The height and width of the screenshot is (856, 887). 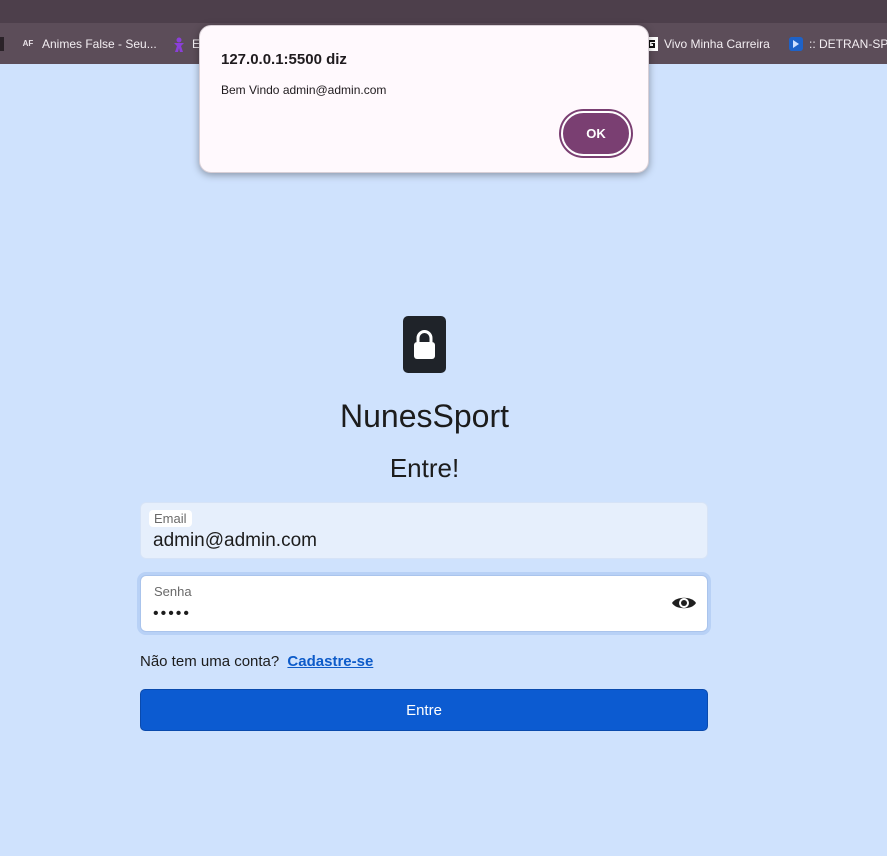 What do you see at coordinates (2, 44) in the screenshot?
I see `bookmarks-overflow-edge` at bounding box center [2, 44].